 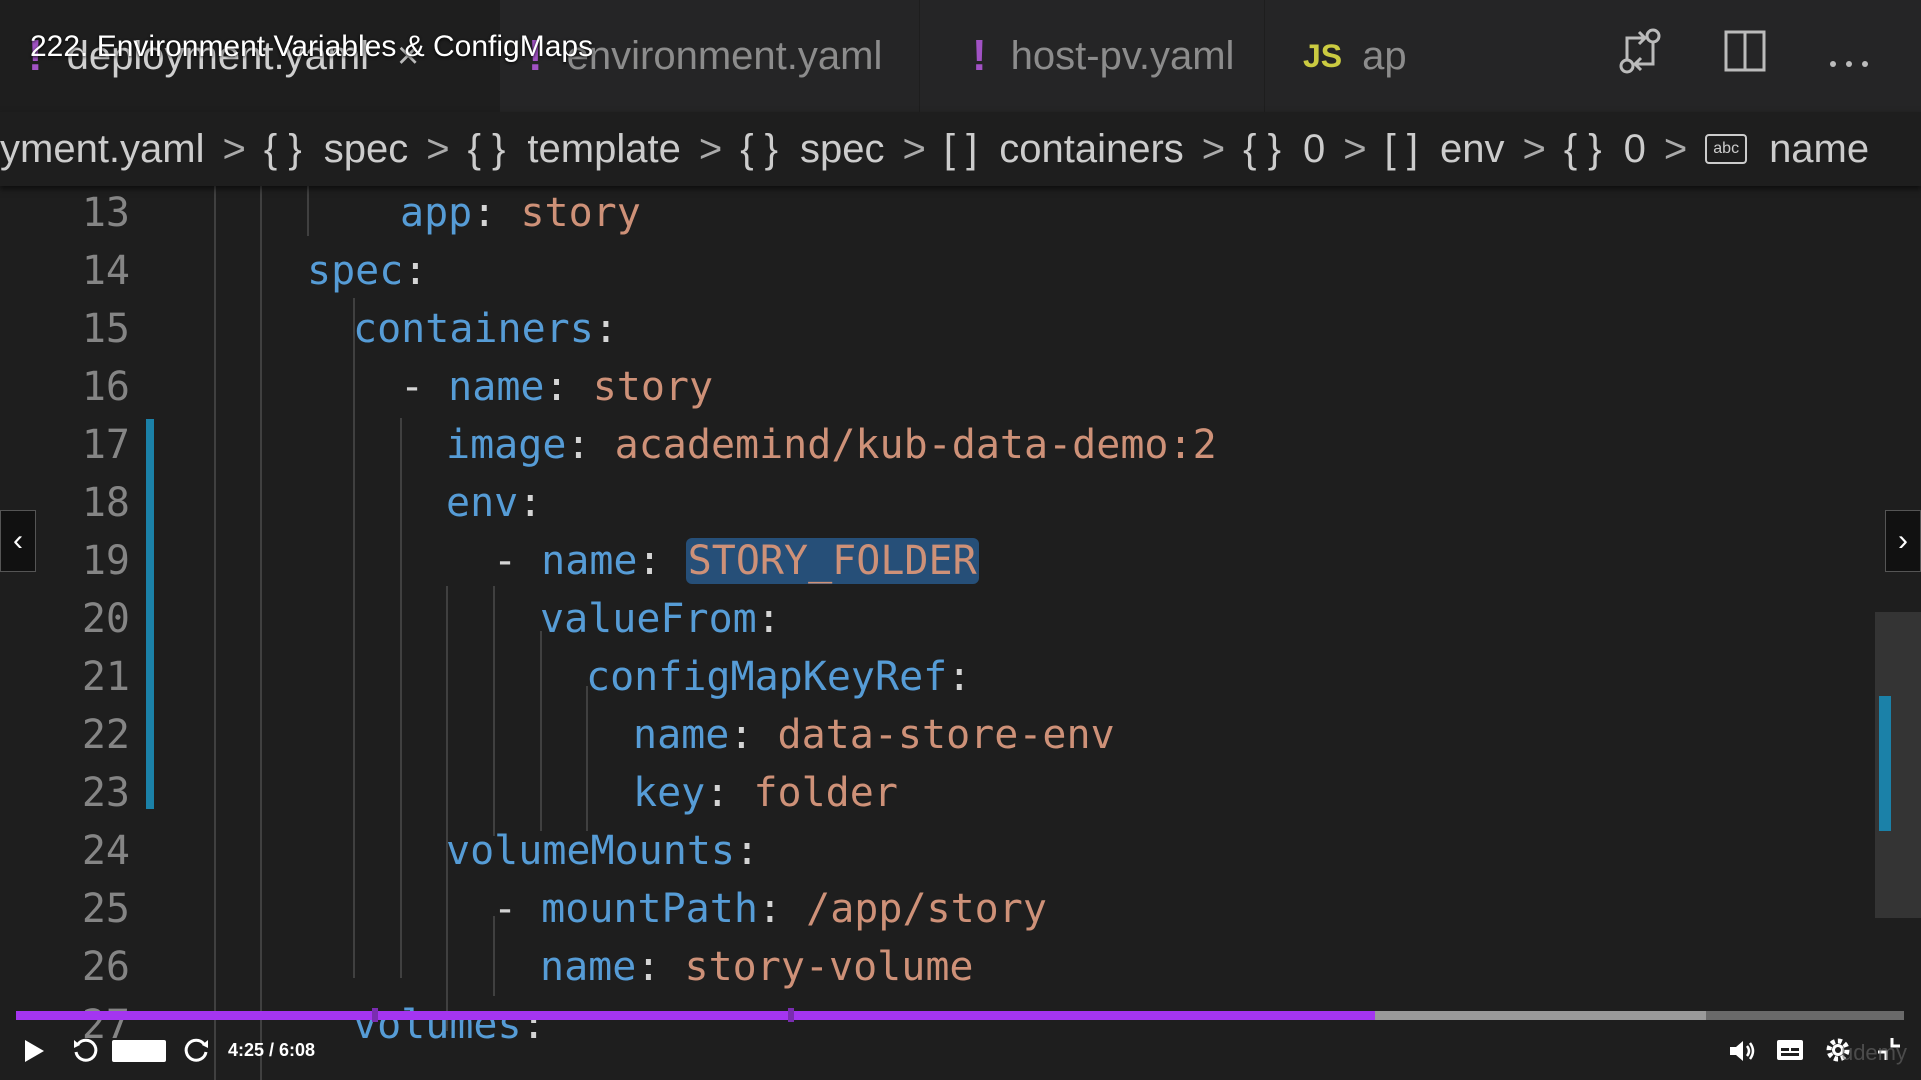 What do you see at coordinates (139, 1051) in the screenshot?
I see `playback-speed-button: 1x` at bounding box center [139, 1051].